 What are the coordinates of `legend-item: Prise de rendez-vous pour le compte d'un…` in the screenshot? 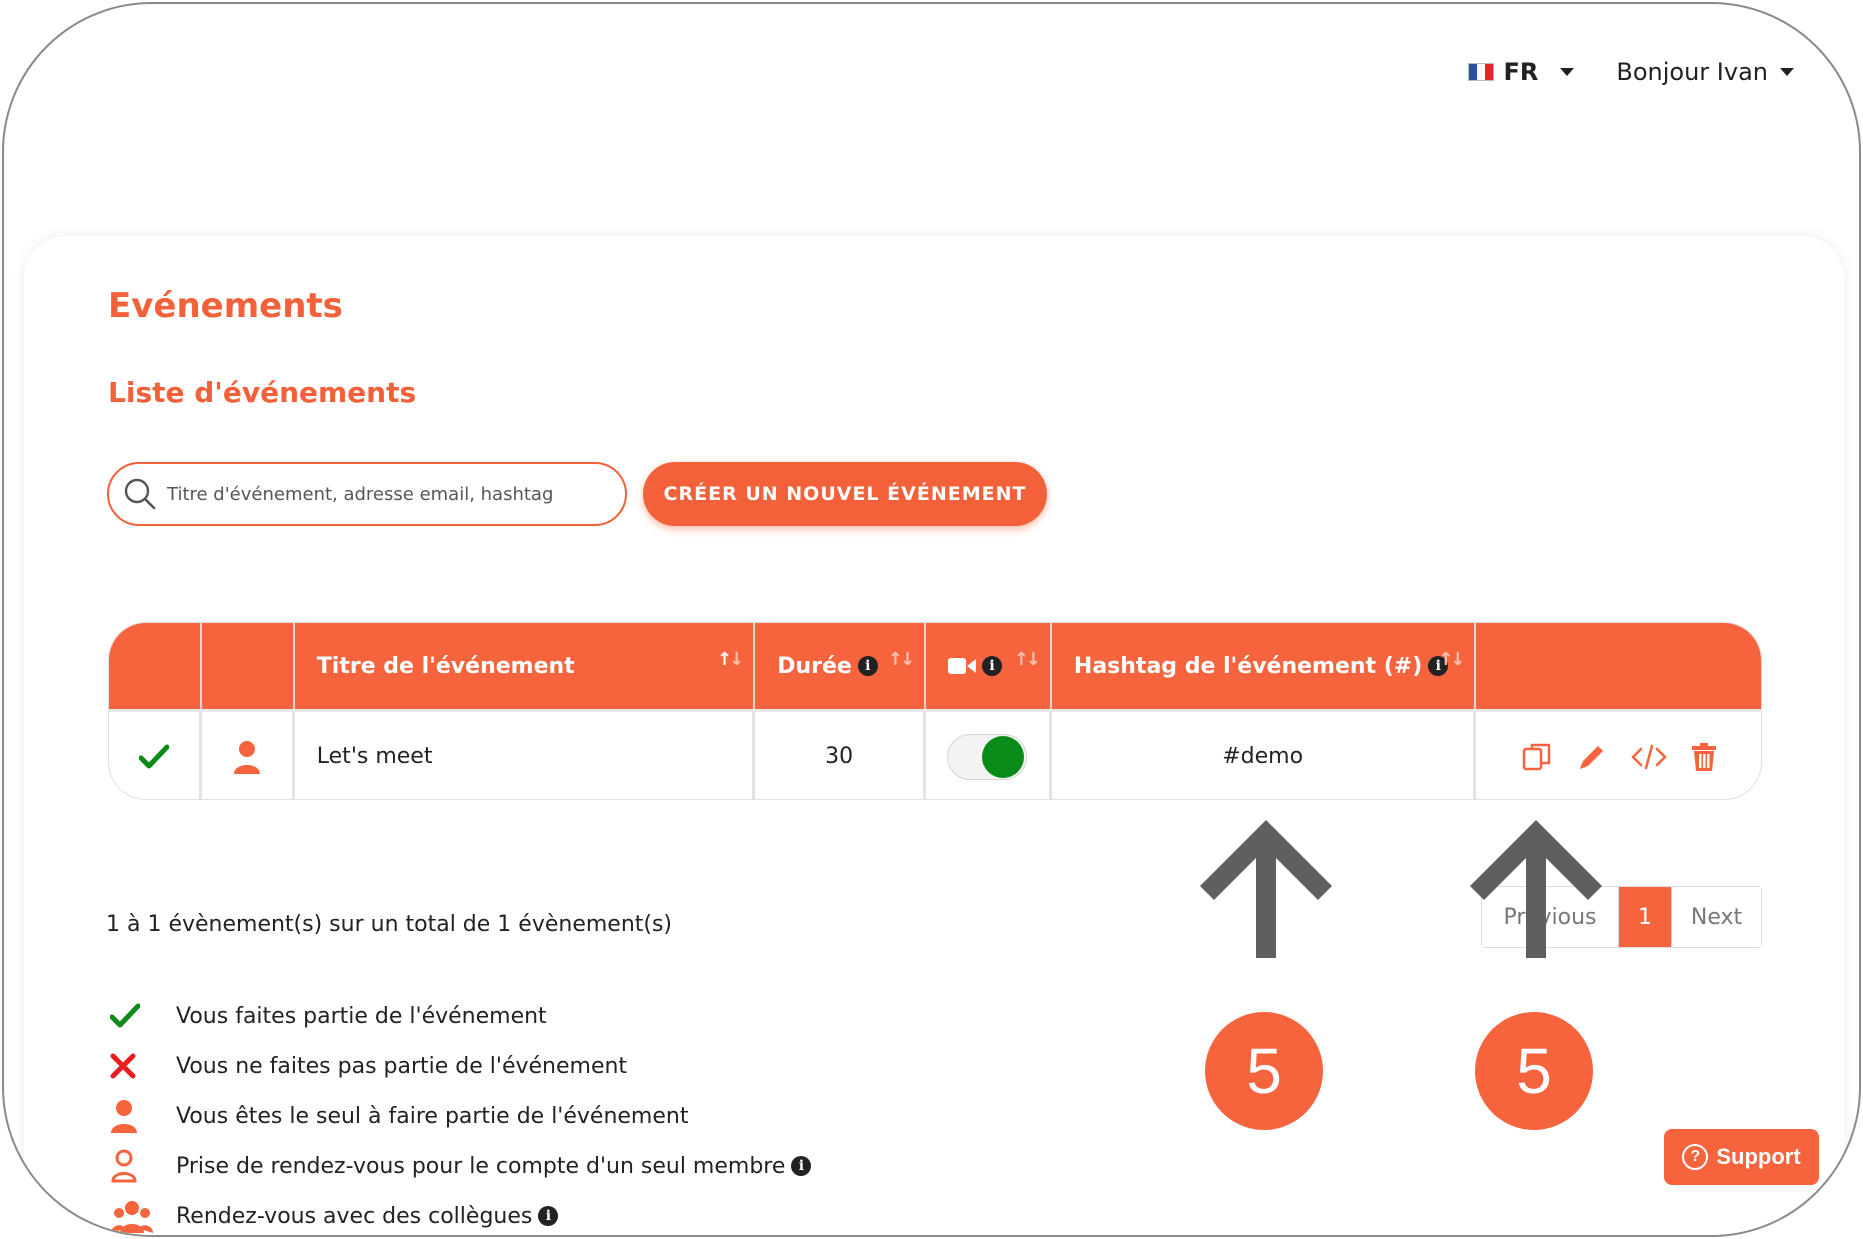 It's located at (459, 1166).